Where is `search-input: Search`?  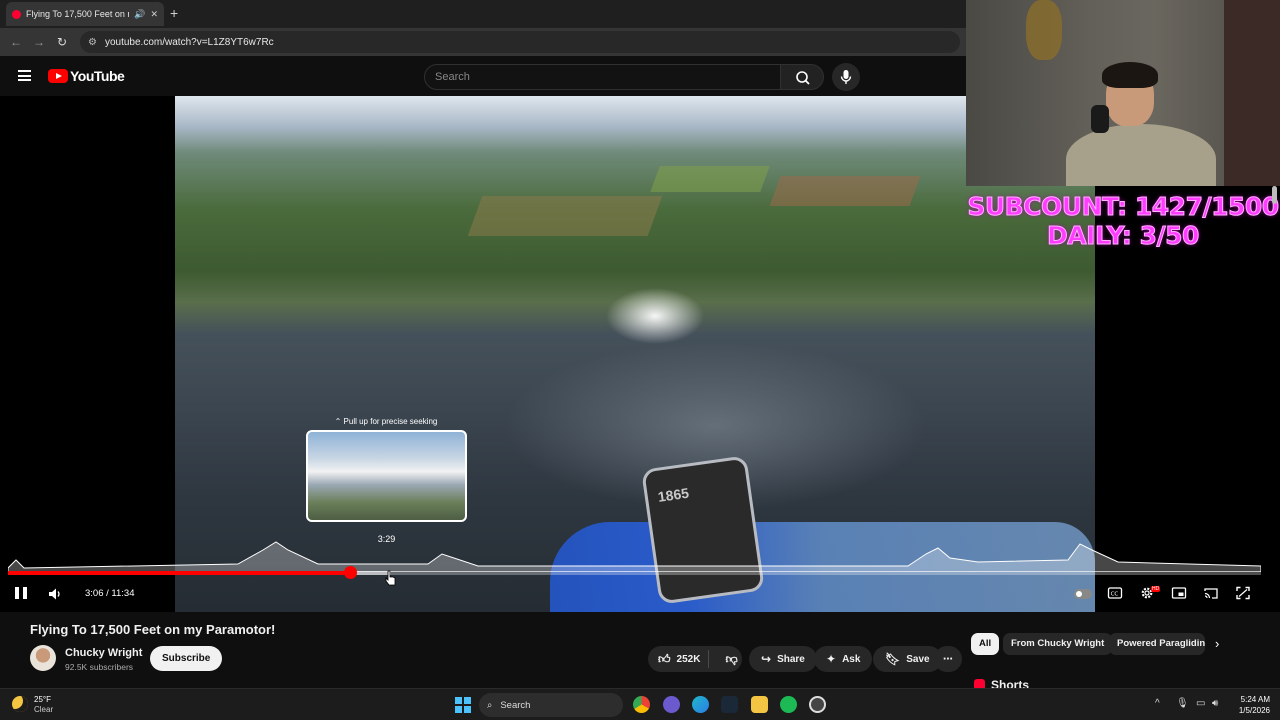 search-input: Search is located at coordinates (602, 77).